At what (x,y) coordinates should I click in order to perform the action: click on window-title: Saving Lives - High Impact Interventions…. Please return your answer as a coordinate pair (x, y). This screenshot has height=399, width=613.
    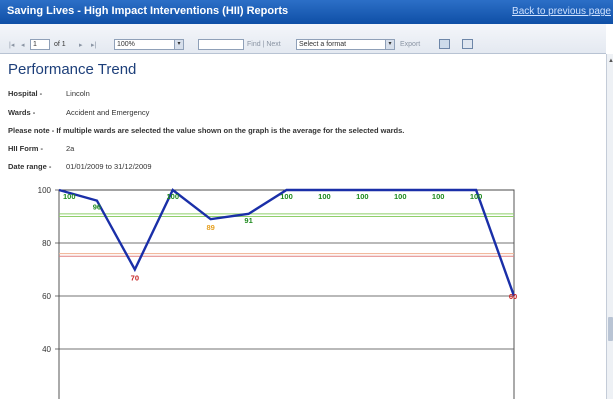
    Looking at the image, I should click on (148, 11).